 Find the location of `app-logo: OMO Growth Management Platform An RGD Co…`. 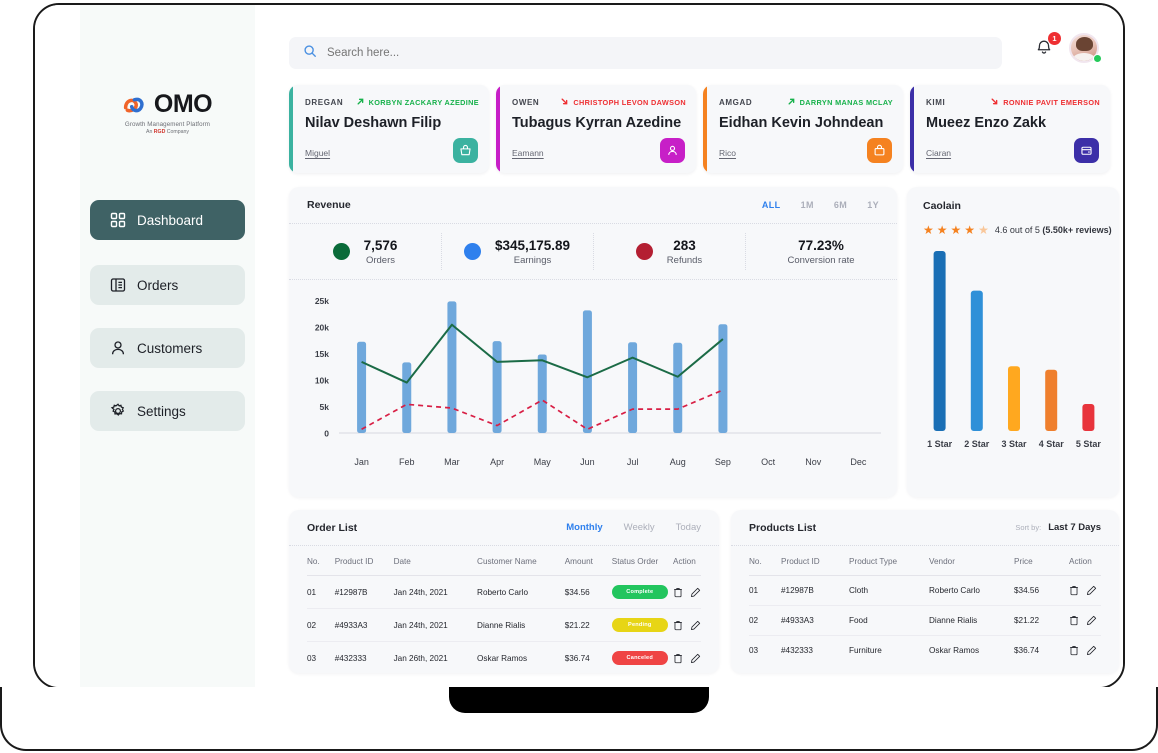

app-logo: OMO Growth Management Platform An RGD Co… is located at coordinates (167, 112).